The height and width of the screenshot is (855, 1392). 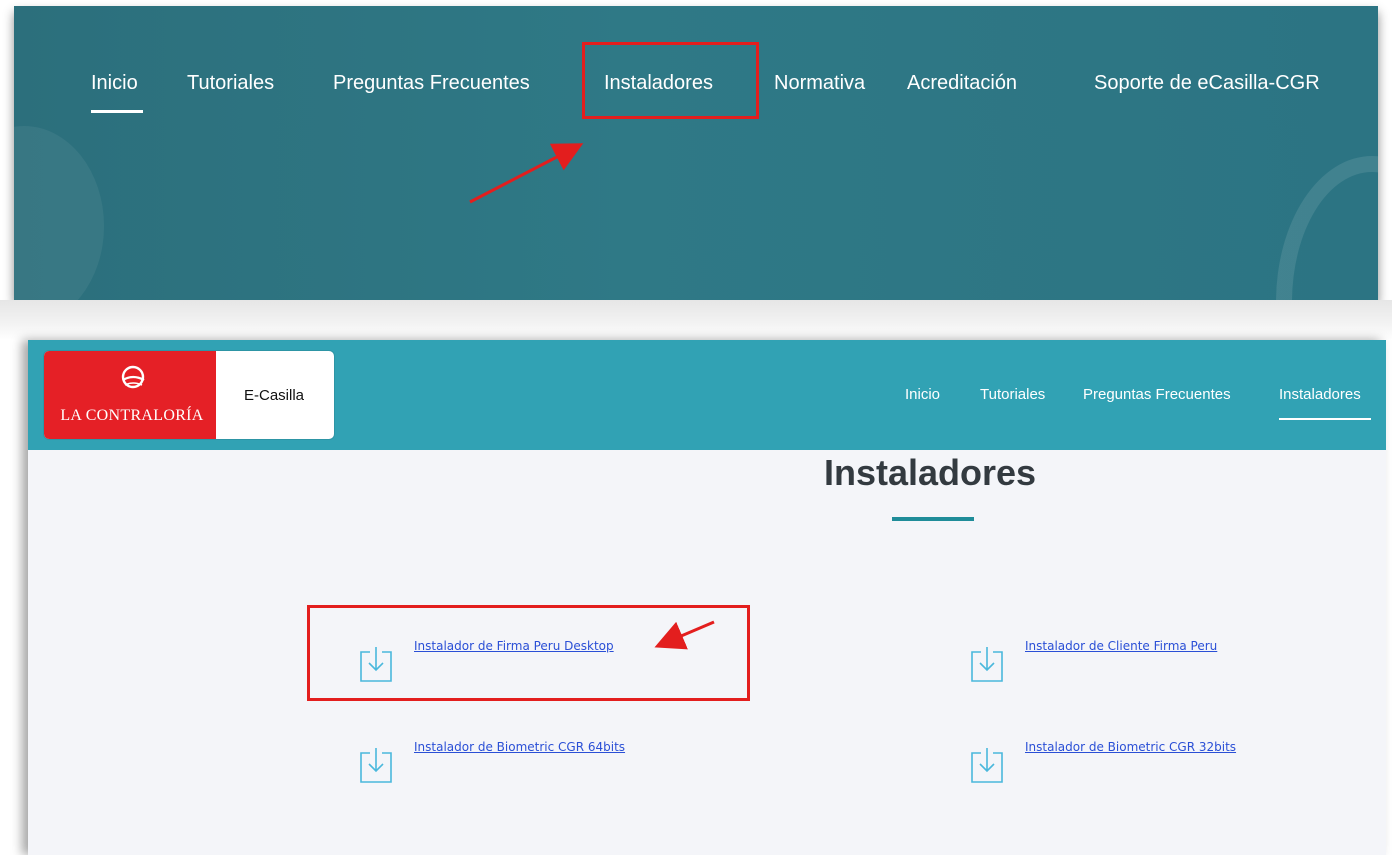 I want to click on nav-tutoriales: Tutoriales, so click(x=1012, y=394).